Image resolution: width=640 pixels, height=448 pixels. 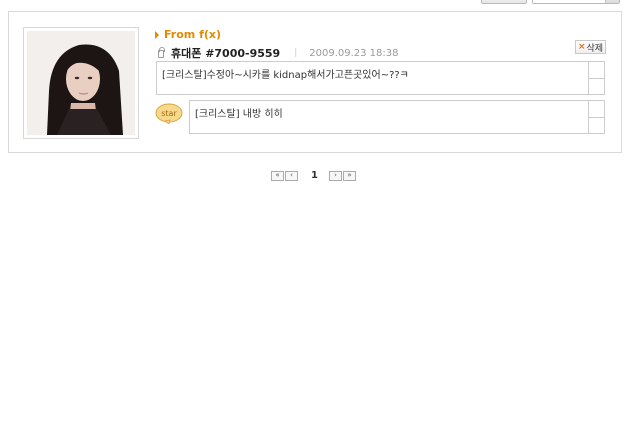 I want to click on reply-scrollbar, so click(x=596, y=117).